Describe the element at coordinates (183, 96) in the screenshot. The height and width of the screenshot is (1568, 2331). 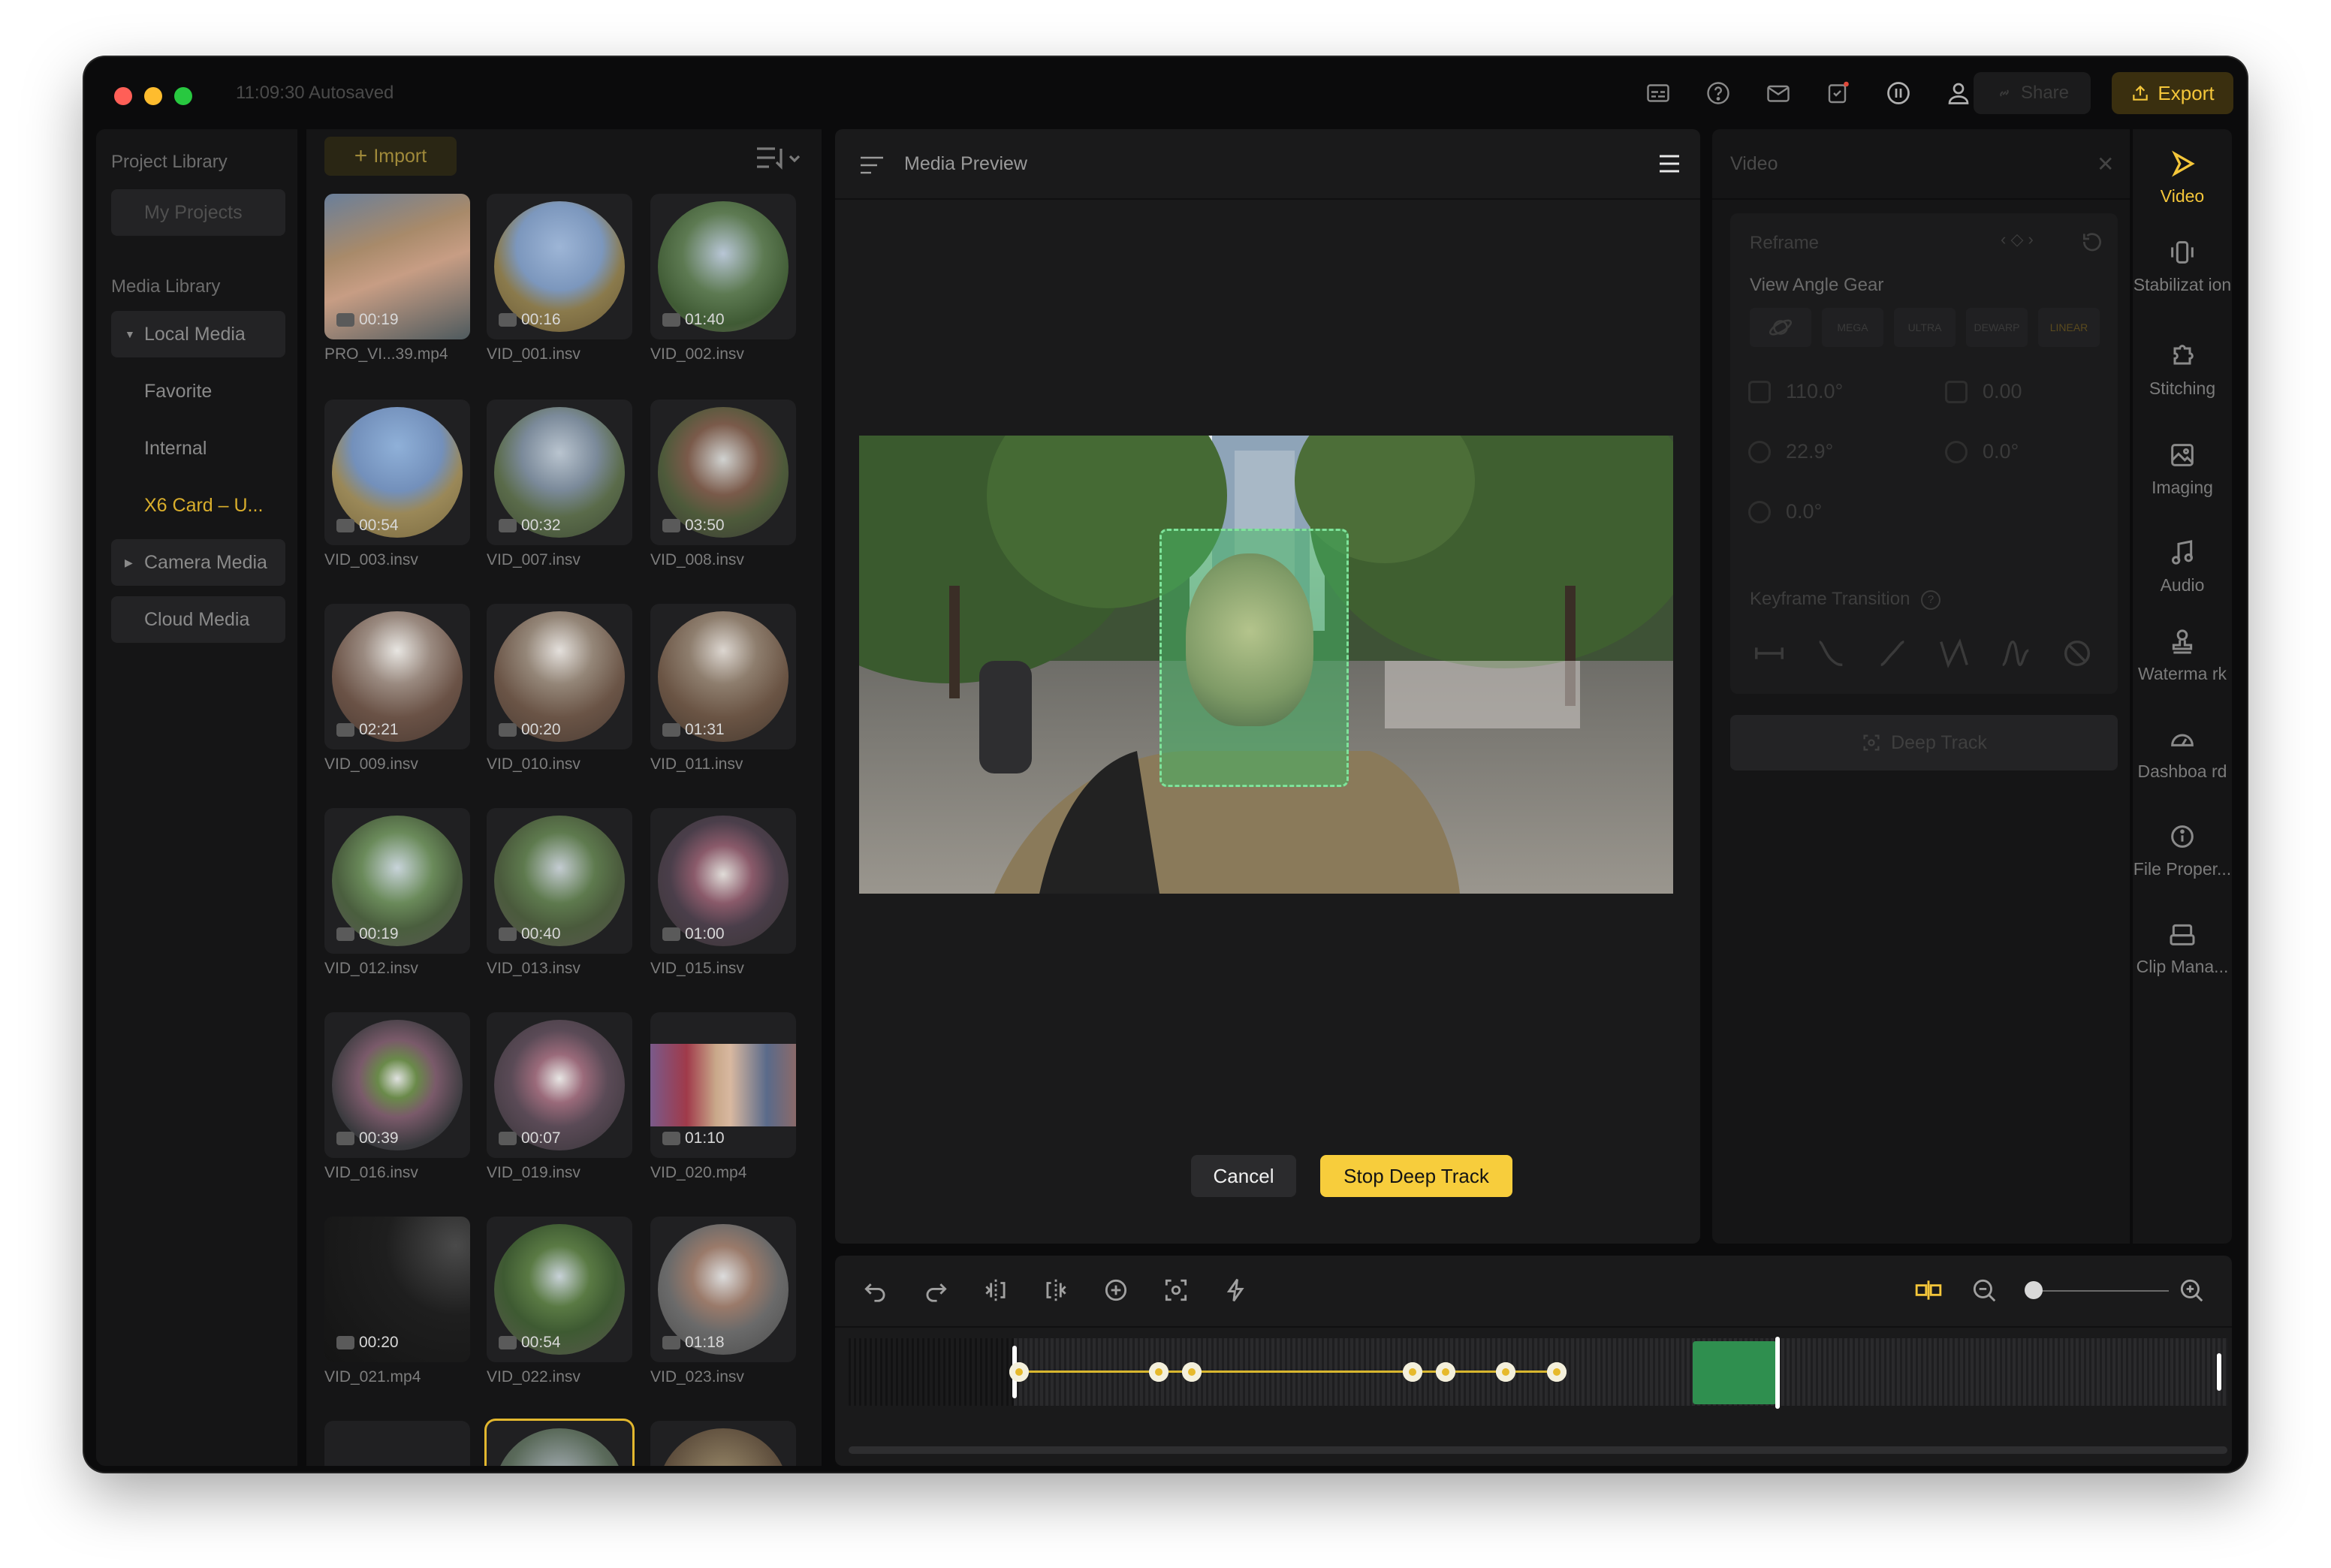
I see `zoom-window-button` at that location.